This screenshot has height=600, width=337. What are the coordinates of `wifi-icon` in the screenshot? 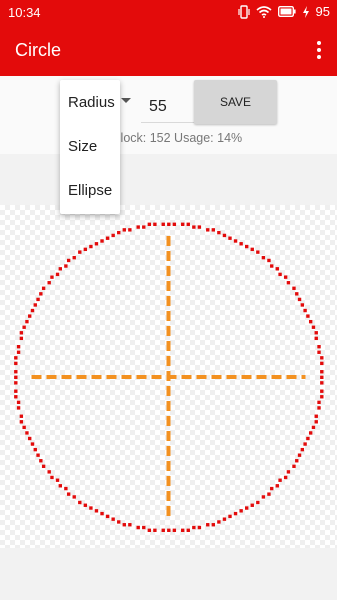 It's located at (264, 11).